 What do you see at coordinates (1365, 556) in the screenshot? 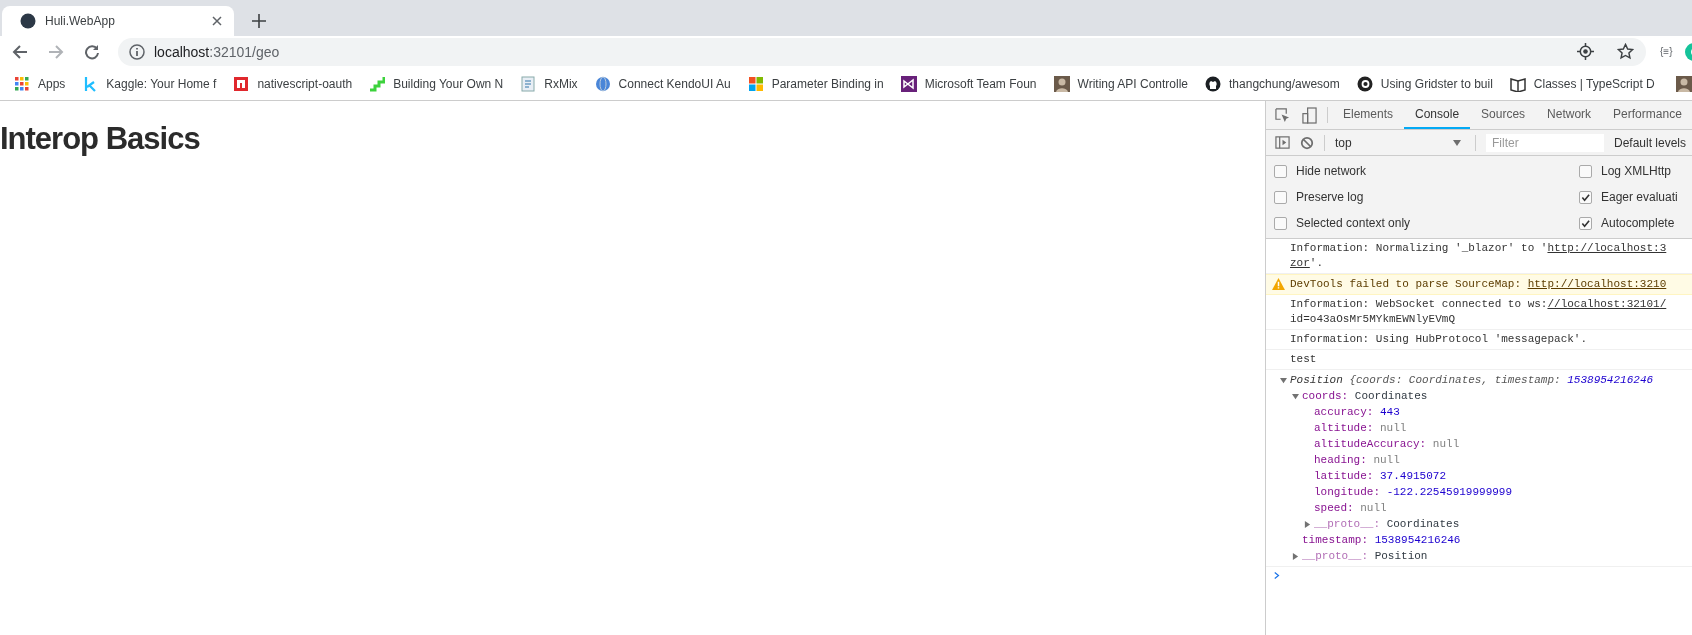
I see `console-property: __proto__: Position` at bounding box center [1365, 556].